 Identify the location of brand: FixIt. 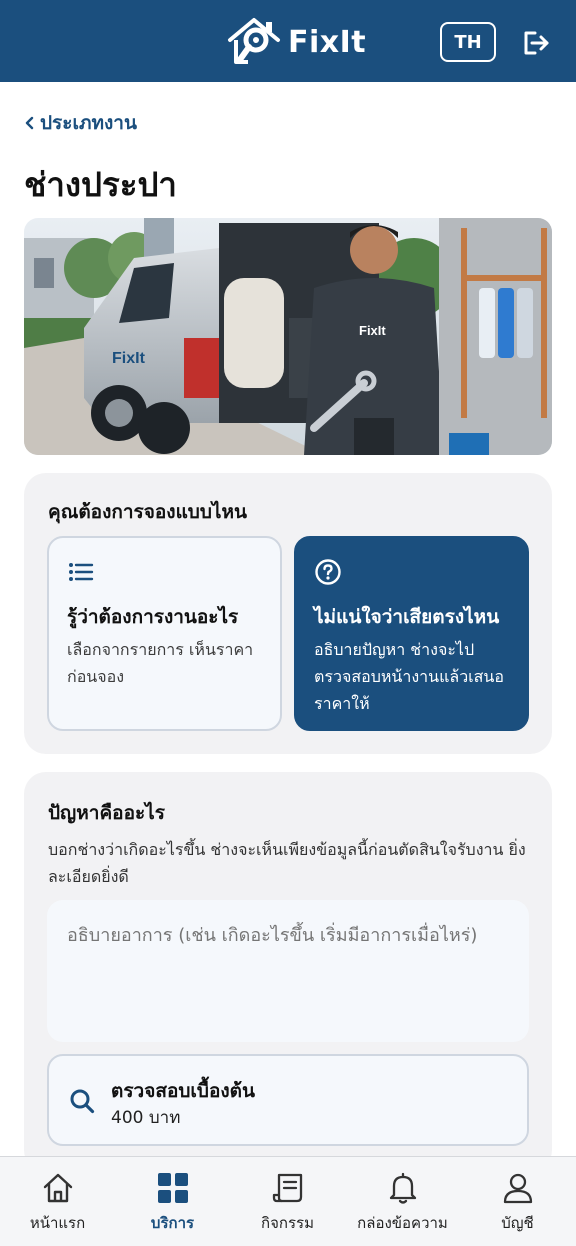
(296, 42).